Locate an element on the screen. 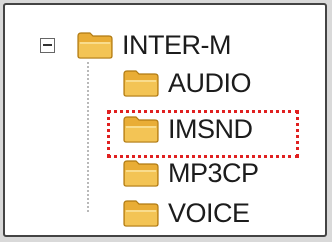  tree-node-label: INTER-M is located at coordinates (176, 44).